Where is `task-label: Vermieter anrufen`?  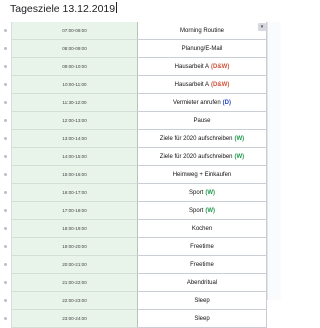
task-label: Vermieter anrufen is located at coordinates (196, 102).